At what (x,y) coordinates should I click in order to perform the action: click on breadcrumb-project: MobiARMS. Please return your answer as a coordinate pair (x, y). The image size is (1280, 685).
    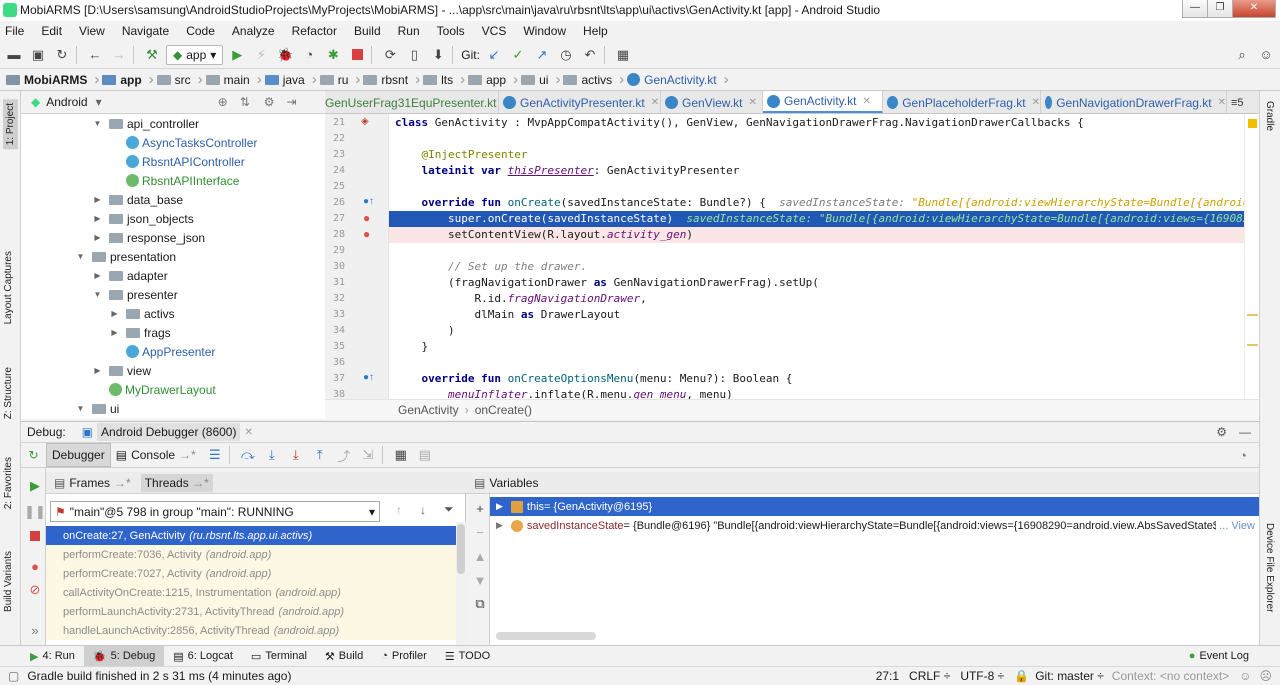
    Looking at the image, I should click on (50, 80).